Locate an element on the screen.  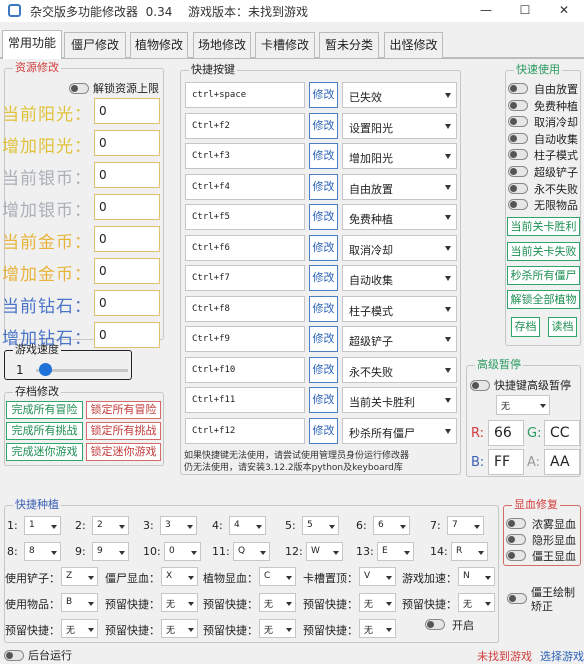
r-input: 66 is located at coordinates (506, 433).